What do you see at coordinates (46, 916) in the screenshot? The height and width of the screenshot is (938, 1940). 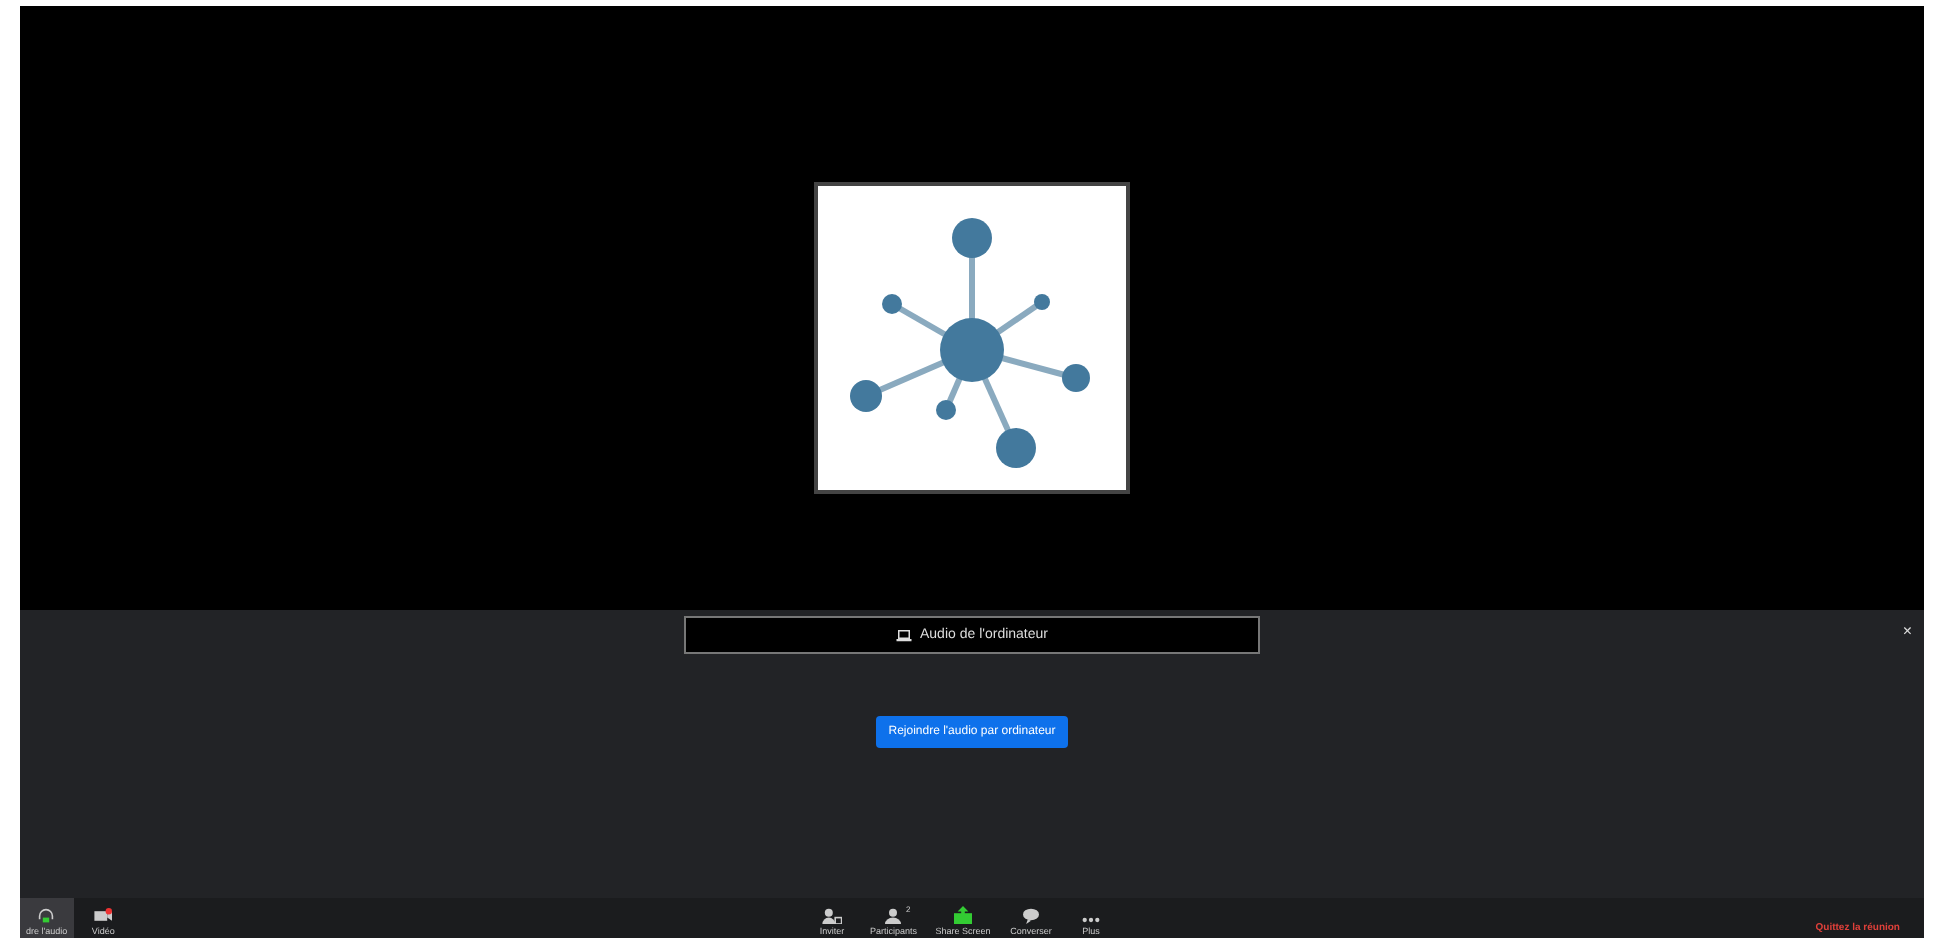 I see `headphones-icon` at bounding box center [46, 916].